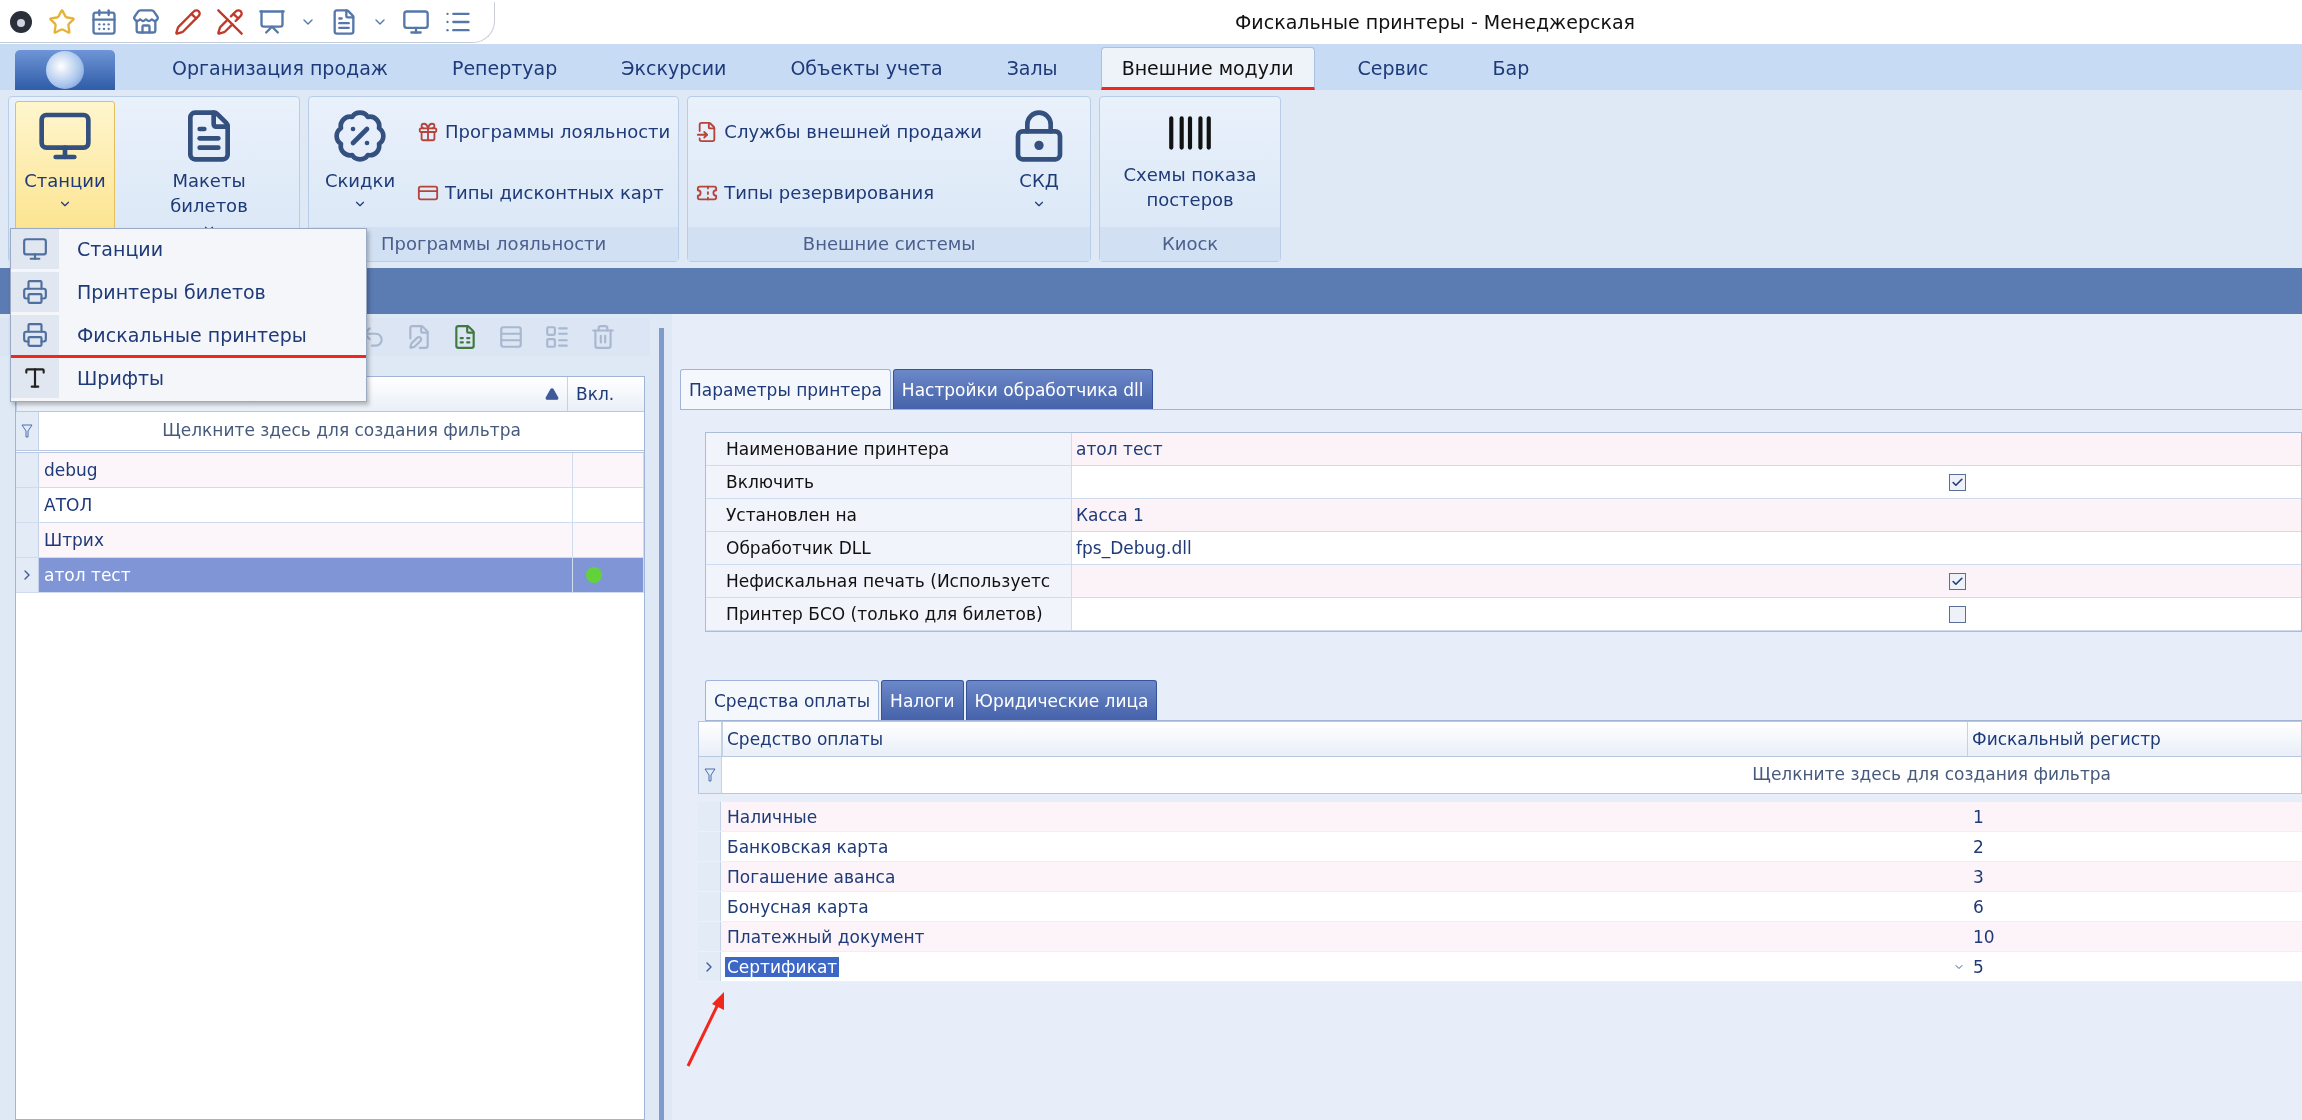 The width and height of the screenshot is (2302, 1120). Describe the element at coordinates (1978, 907) in the screenshot. I see `table-cell-text: 6` at that location.